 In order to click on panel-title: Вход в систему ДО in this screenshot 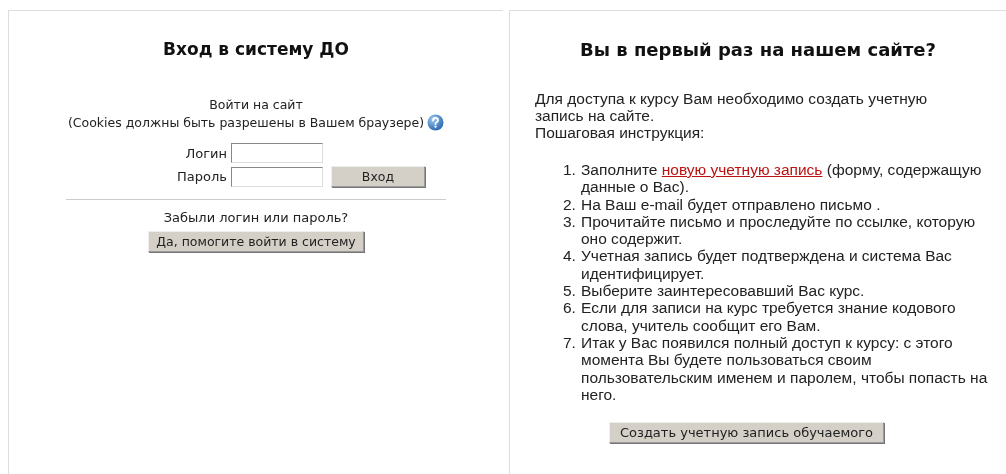, I will do `click(256, 49)`.